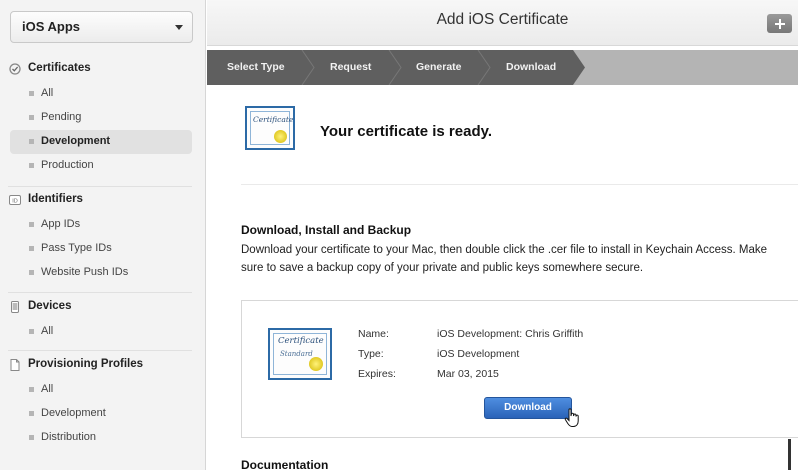  Describe the element at coordinates (510, 334) in the screenshot. I see `name-value: iOS Development: Chris Griffith` at that location.